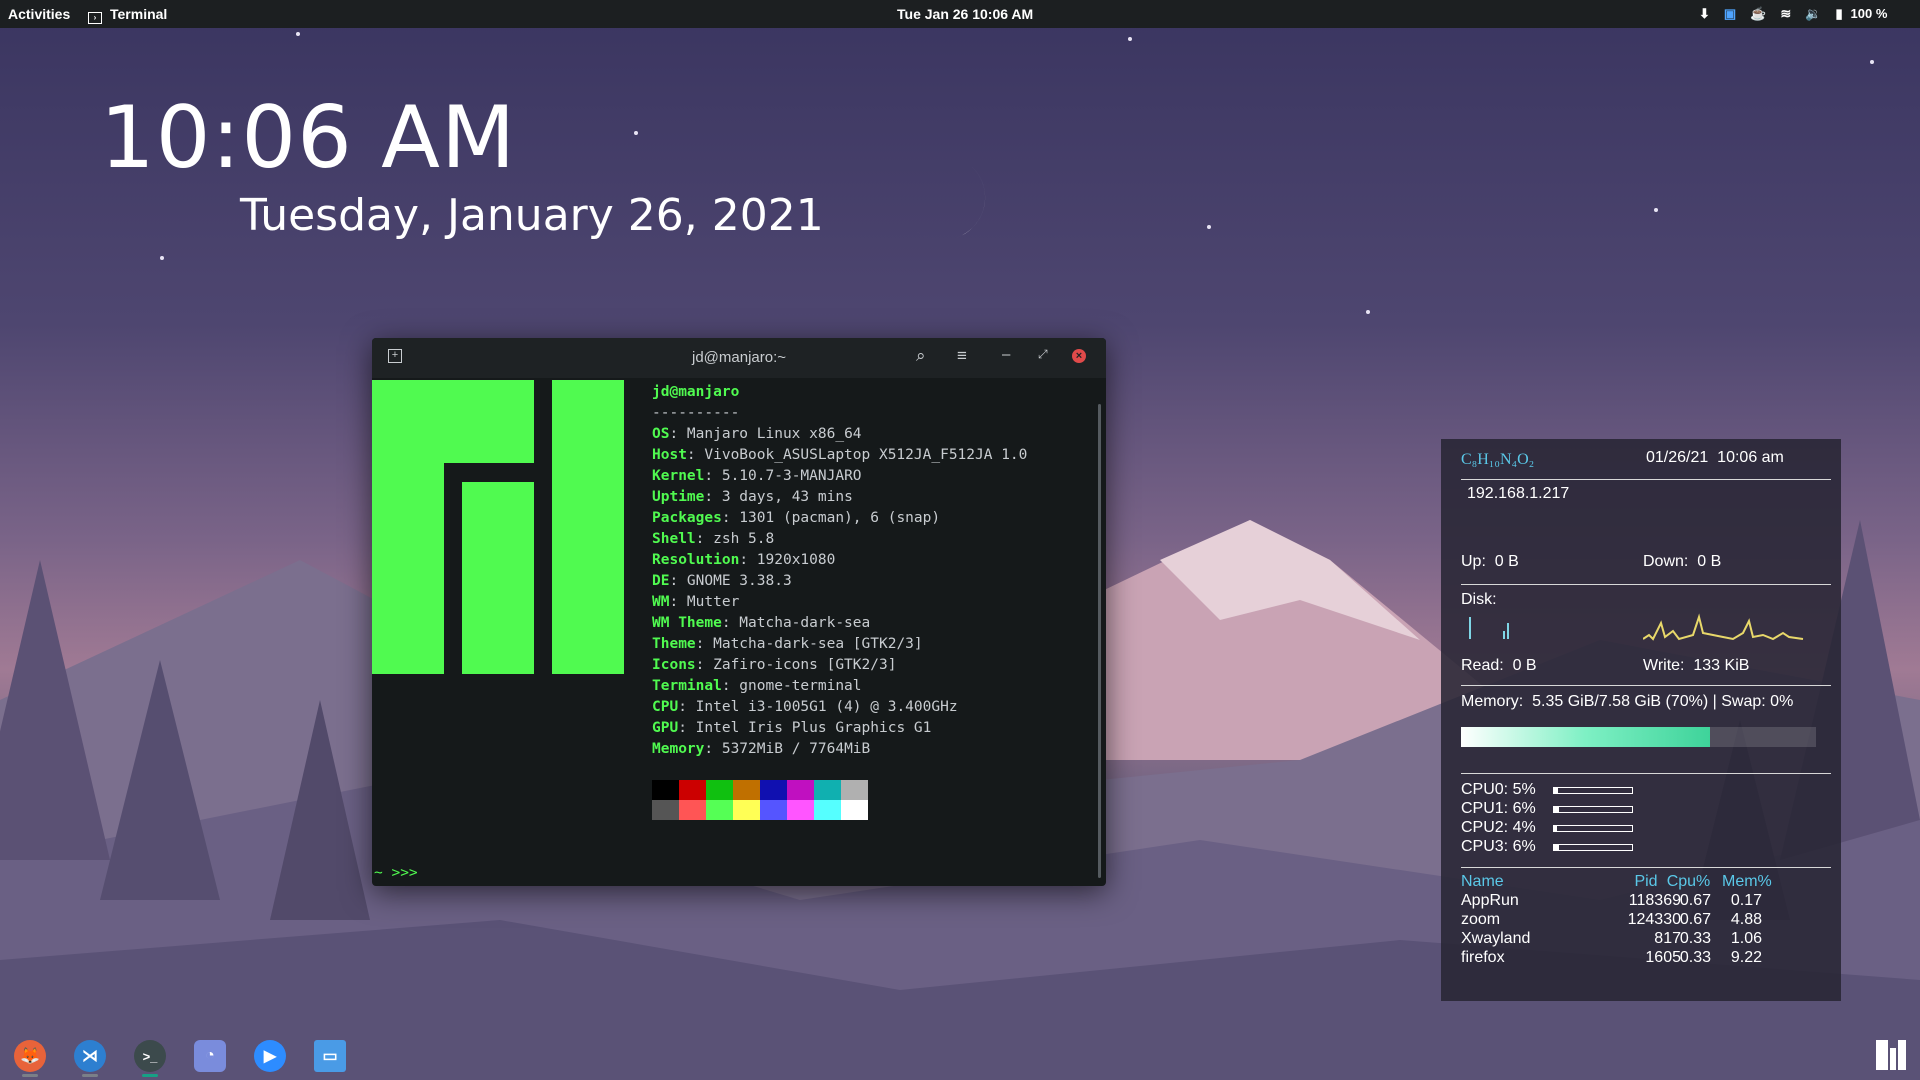  What do you see at coordinates (661, 434) in the screenshot?
I see `neofetch-key: OS` at bounding box center [661, 434].